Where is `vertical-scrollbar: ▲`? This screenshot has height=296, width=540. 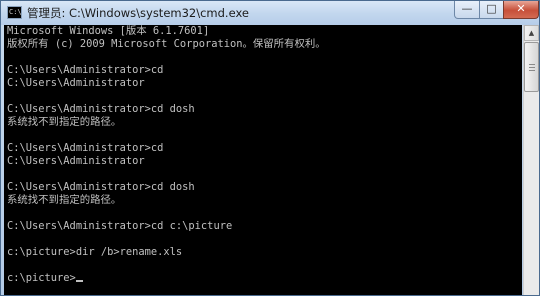 vertical-scrollbar: ▲ is located at coordinates (531, 160).